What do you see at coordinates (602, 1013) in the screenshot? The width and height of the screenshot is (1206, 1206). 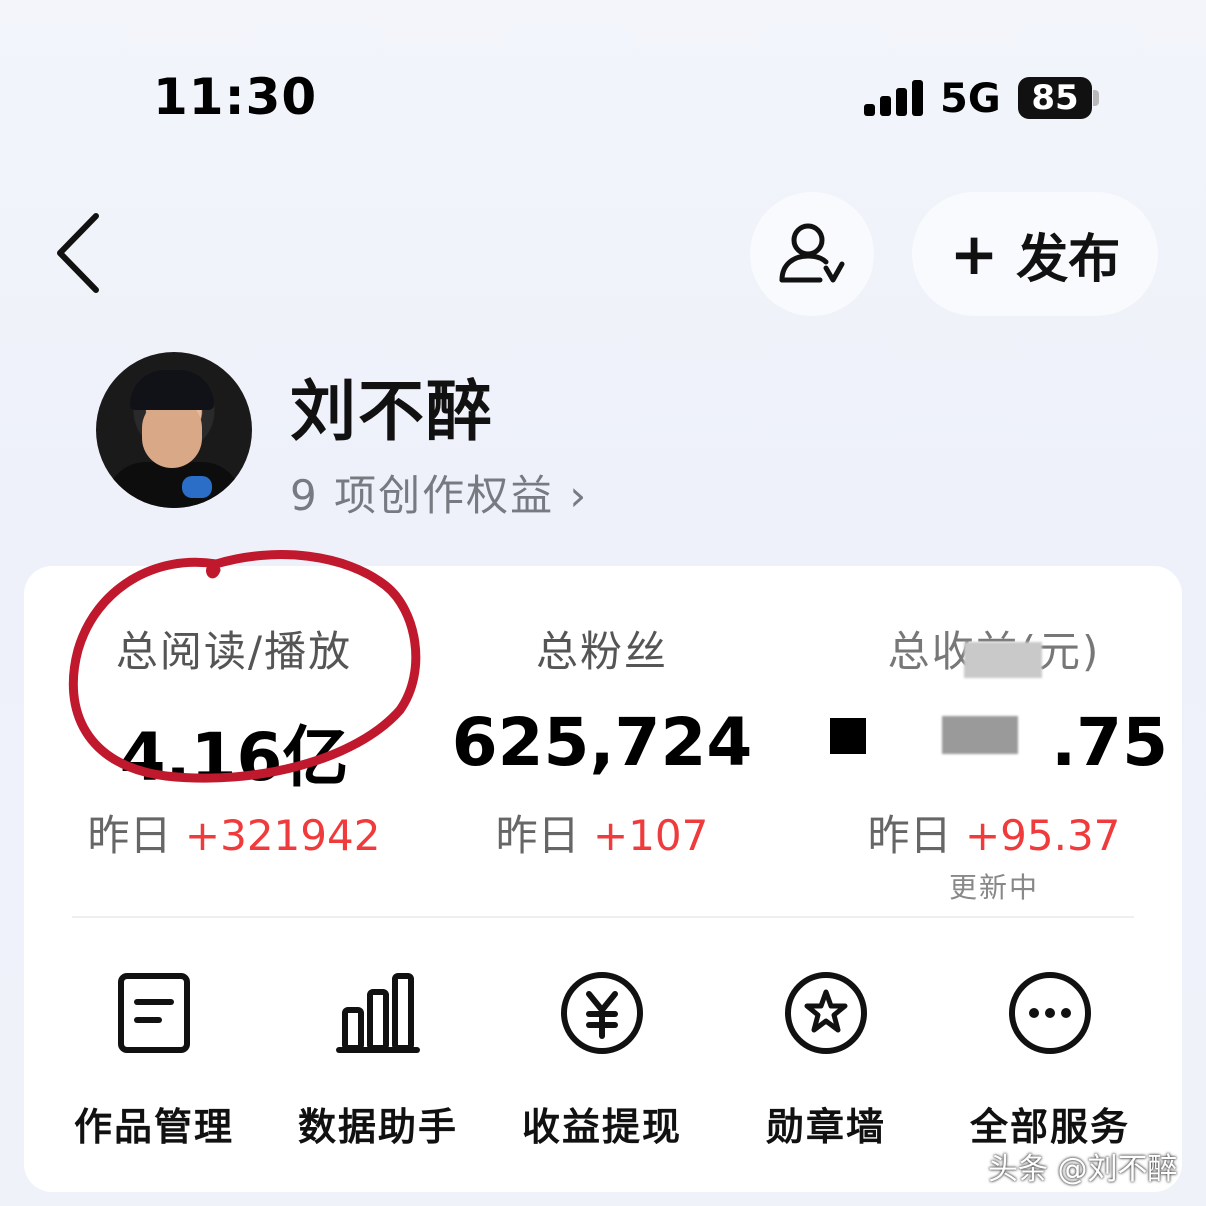 I see `yuan-icon` at bounding box center [602, 1013].